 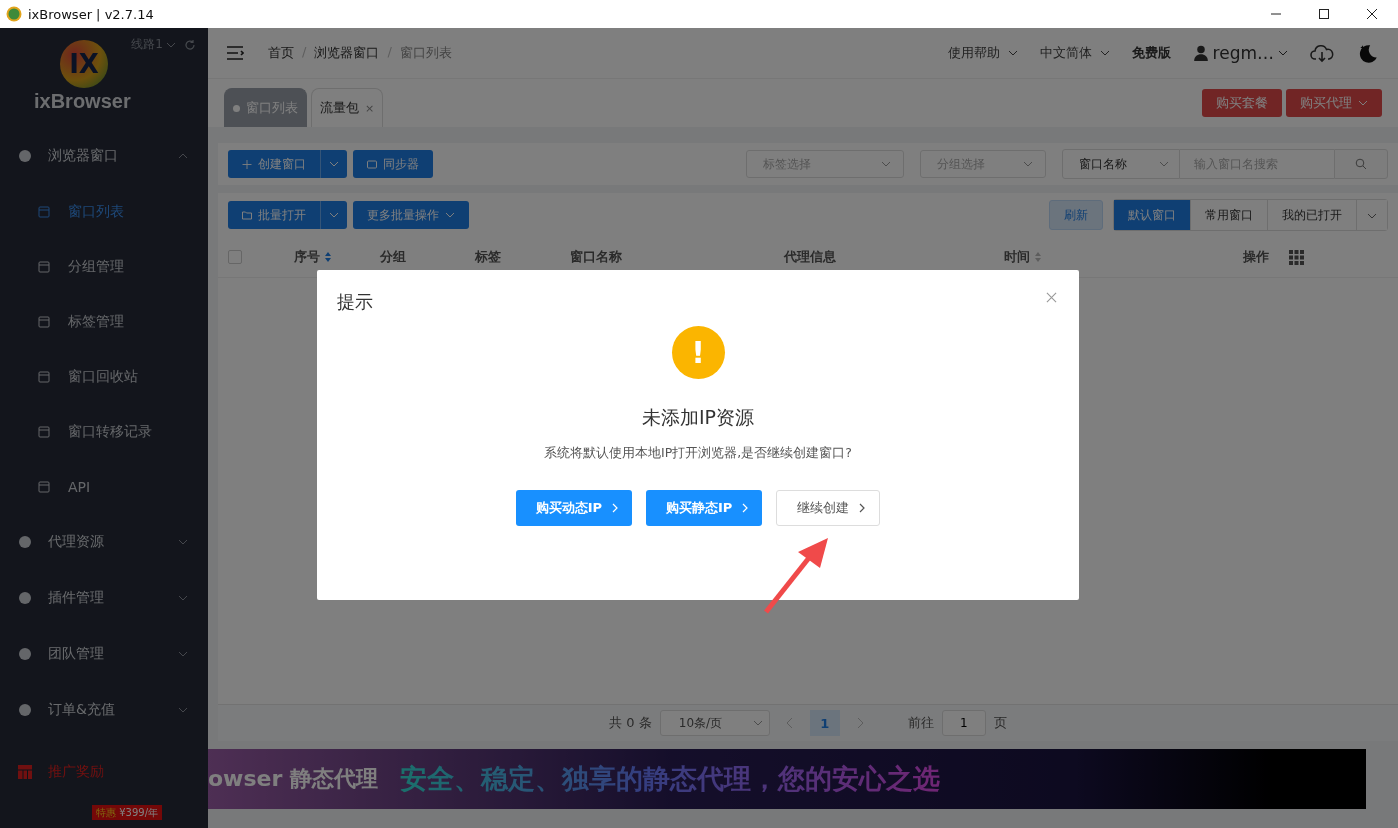 I want to click on dialog-button: 继续创建, so click(x=828, y=508).